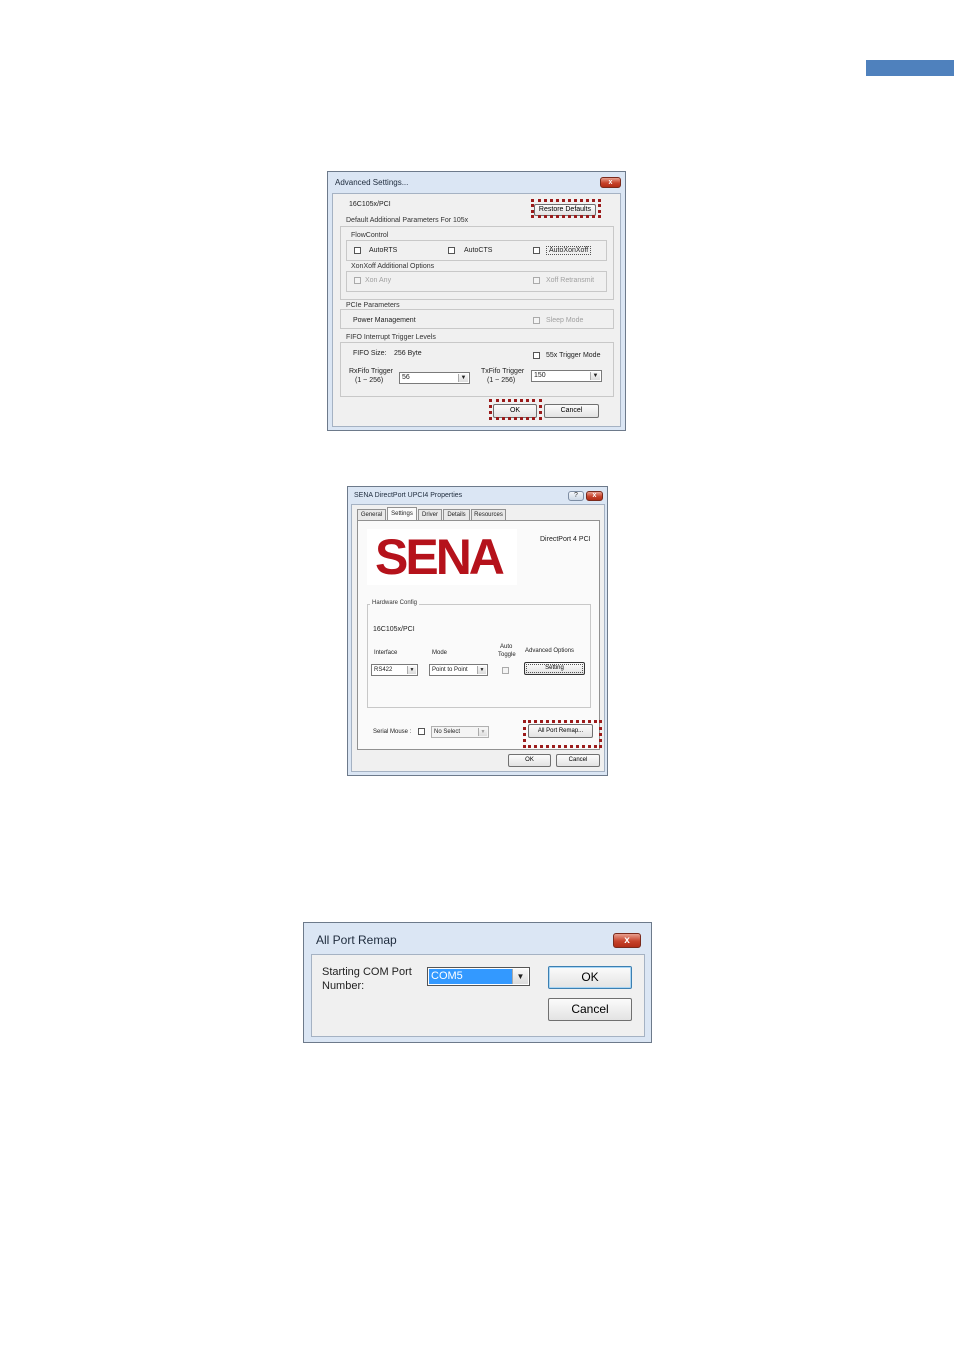  What do you see at coordinates (395, 603) in the screenshot?
I see `hardware-config-group-label: Hardware Config` at bounding box center [395, 603].